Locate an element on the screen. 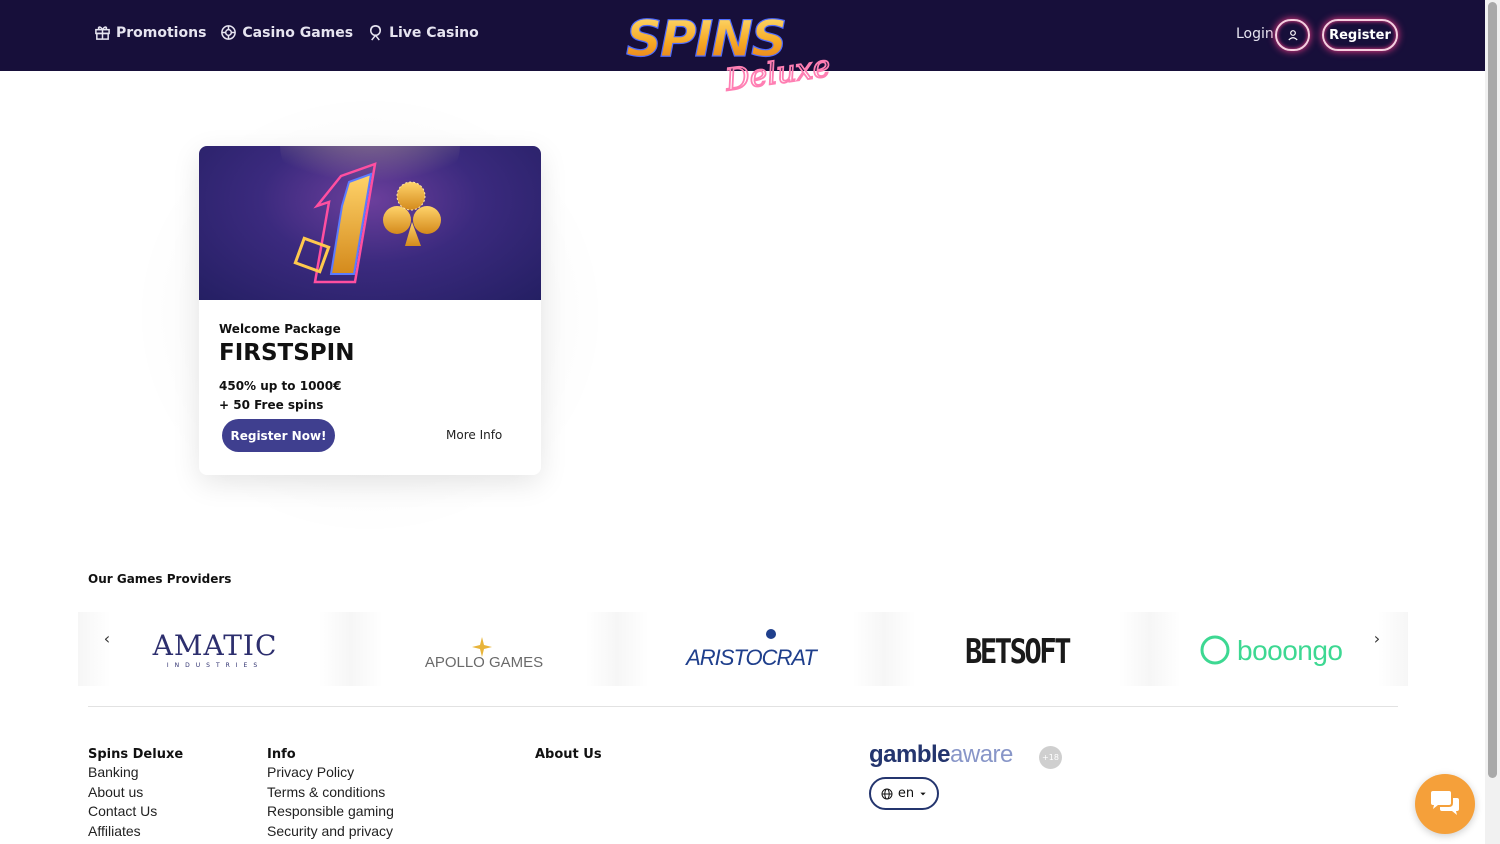  footer-heading: About Us is located at coordinates (568, 754).